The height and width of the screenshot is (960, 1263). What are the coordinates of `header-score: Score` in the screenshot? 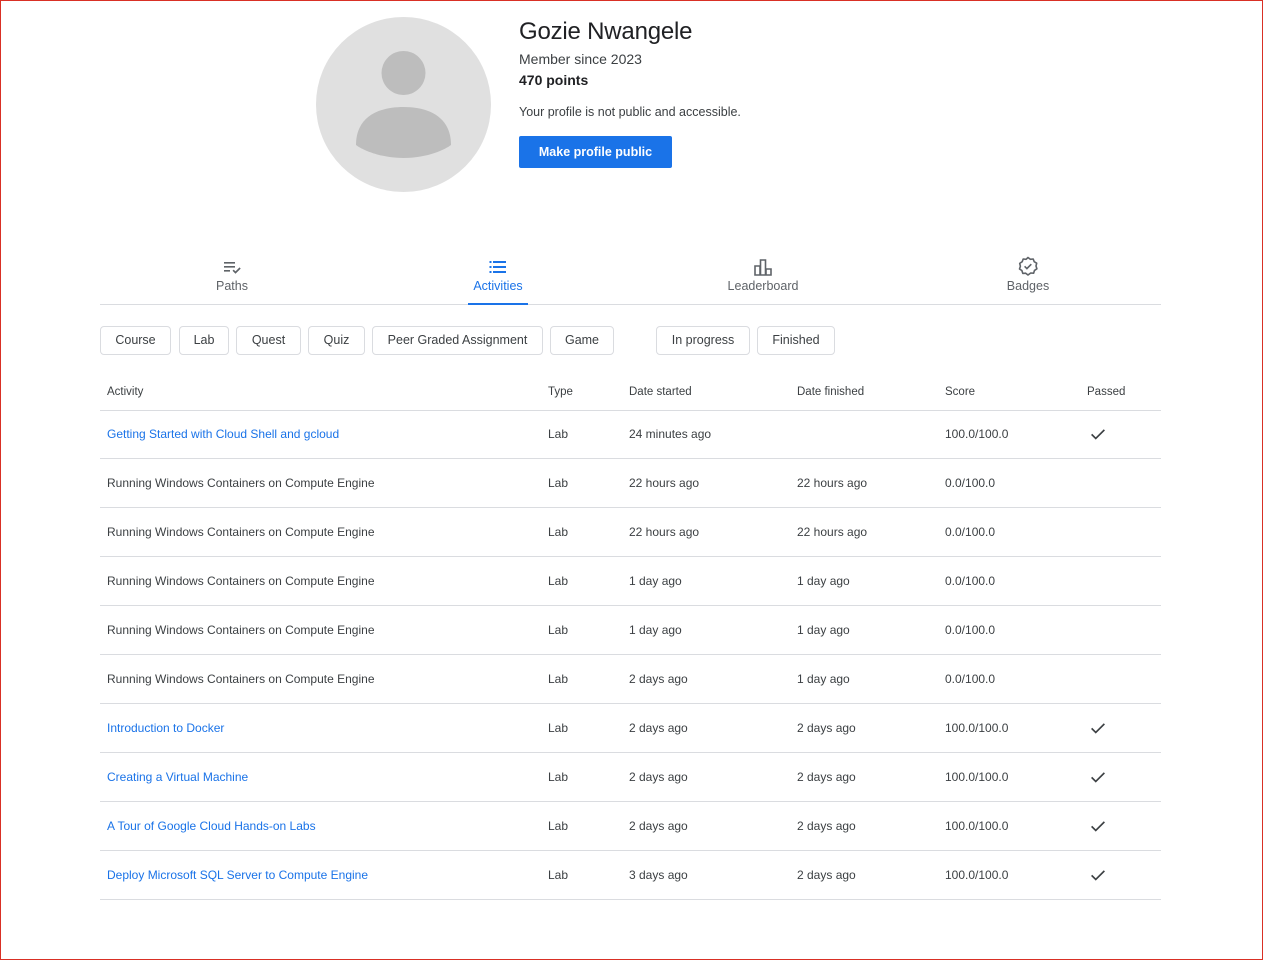 It's located at (960, 392).